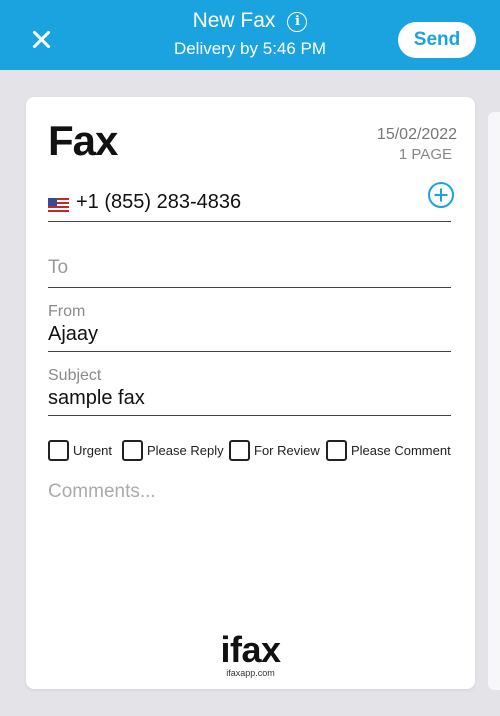 The image size is (500, 716). I want to click on checkbox-label: Please Reply, so click(185, 450).